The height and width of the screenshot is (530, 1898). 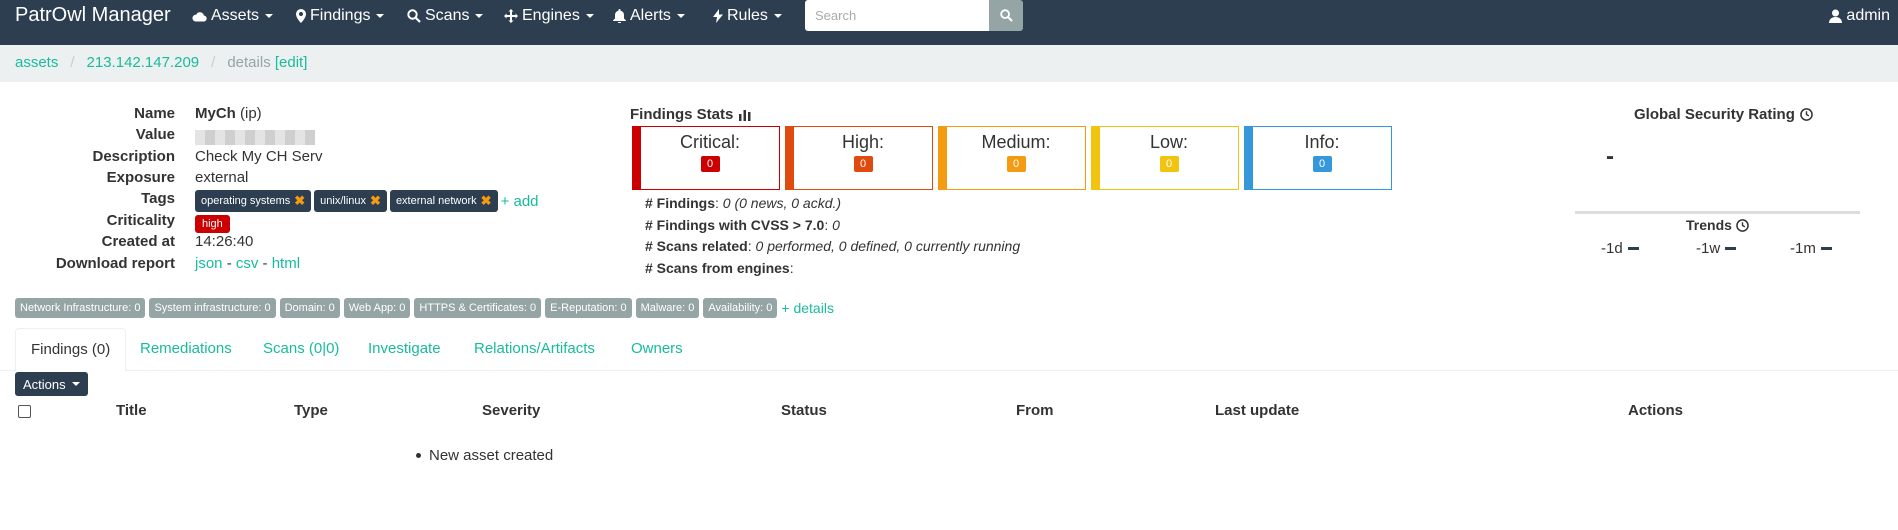 I want to click on column-header-from: From, so click(x=1035, y=410).